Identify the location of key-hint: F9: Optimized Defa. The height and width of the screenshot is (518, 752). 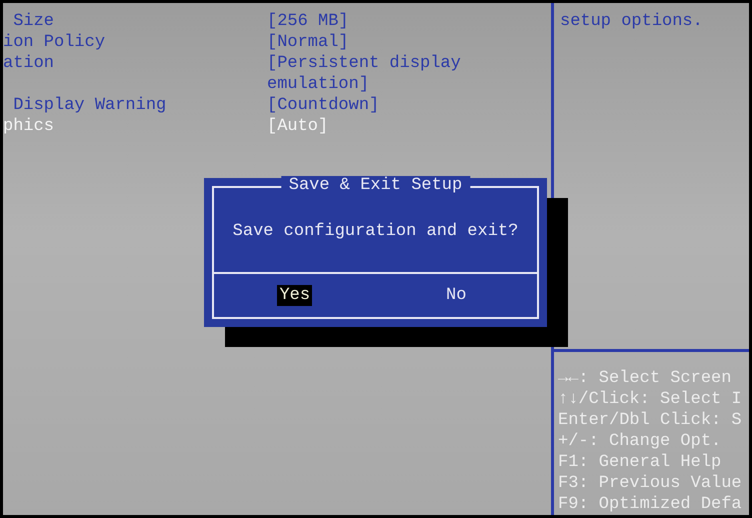
(650, 504).